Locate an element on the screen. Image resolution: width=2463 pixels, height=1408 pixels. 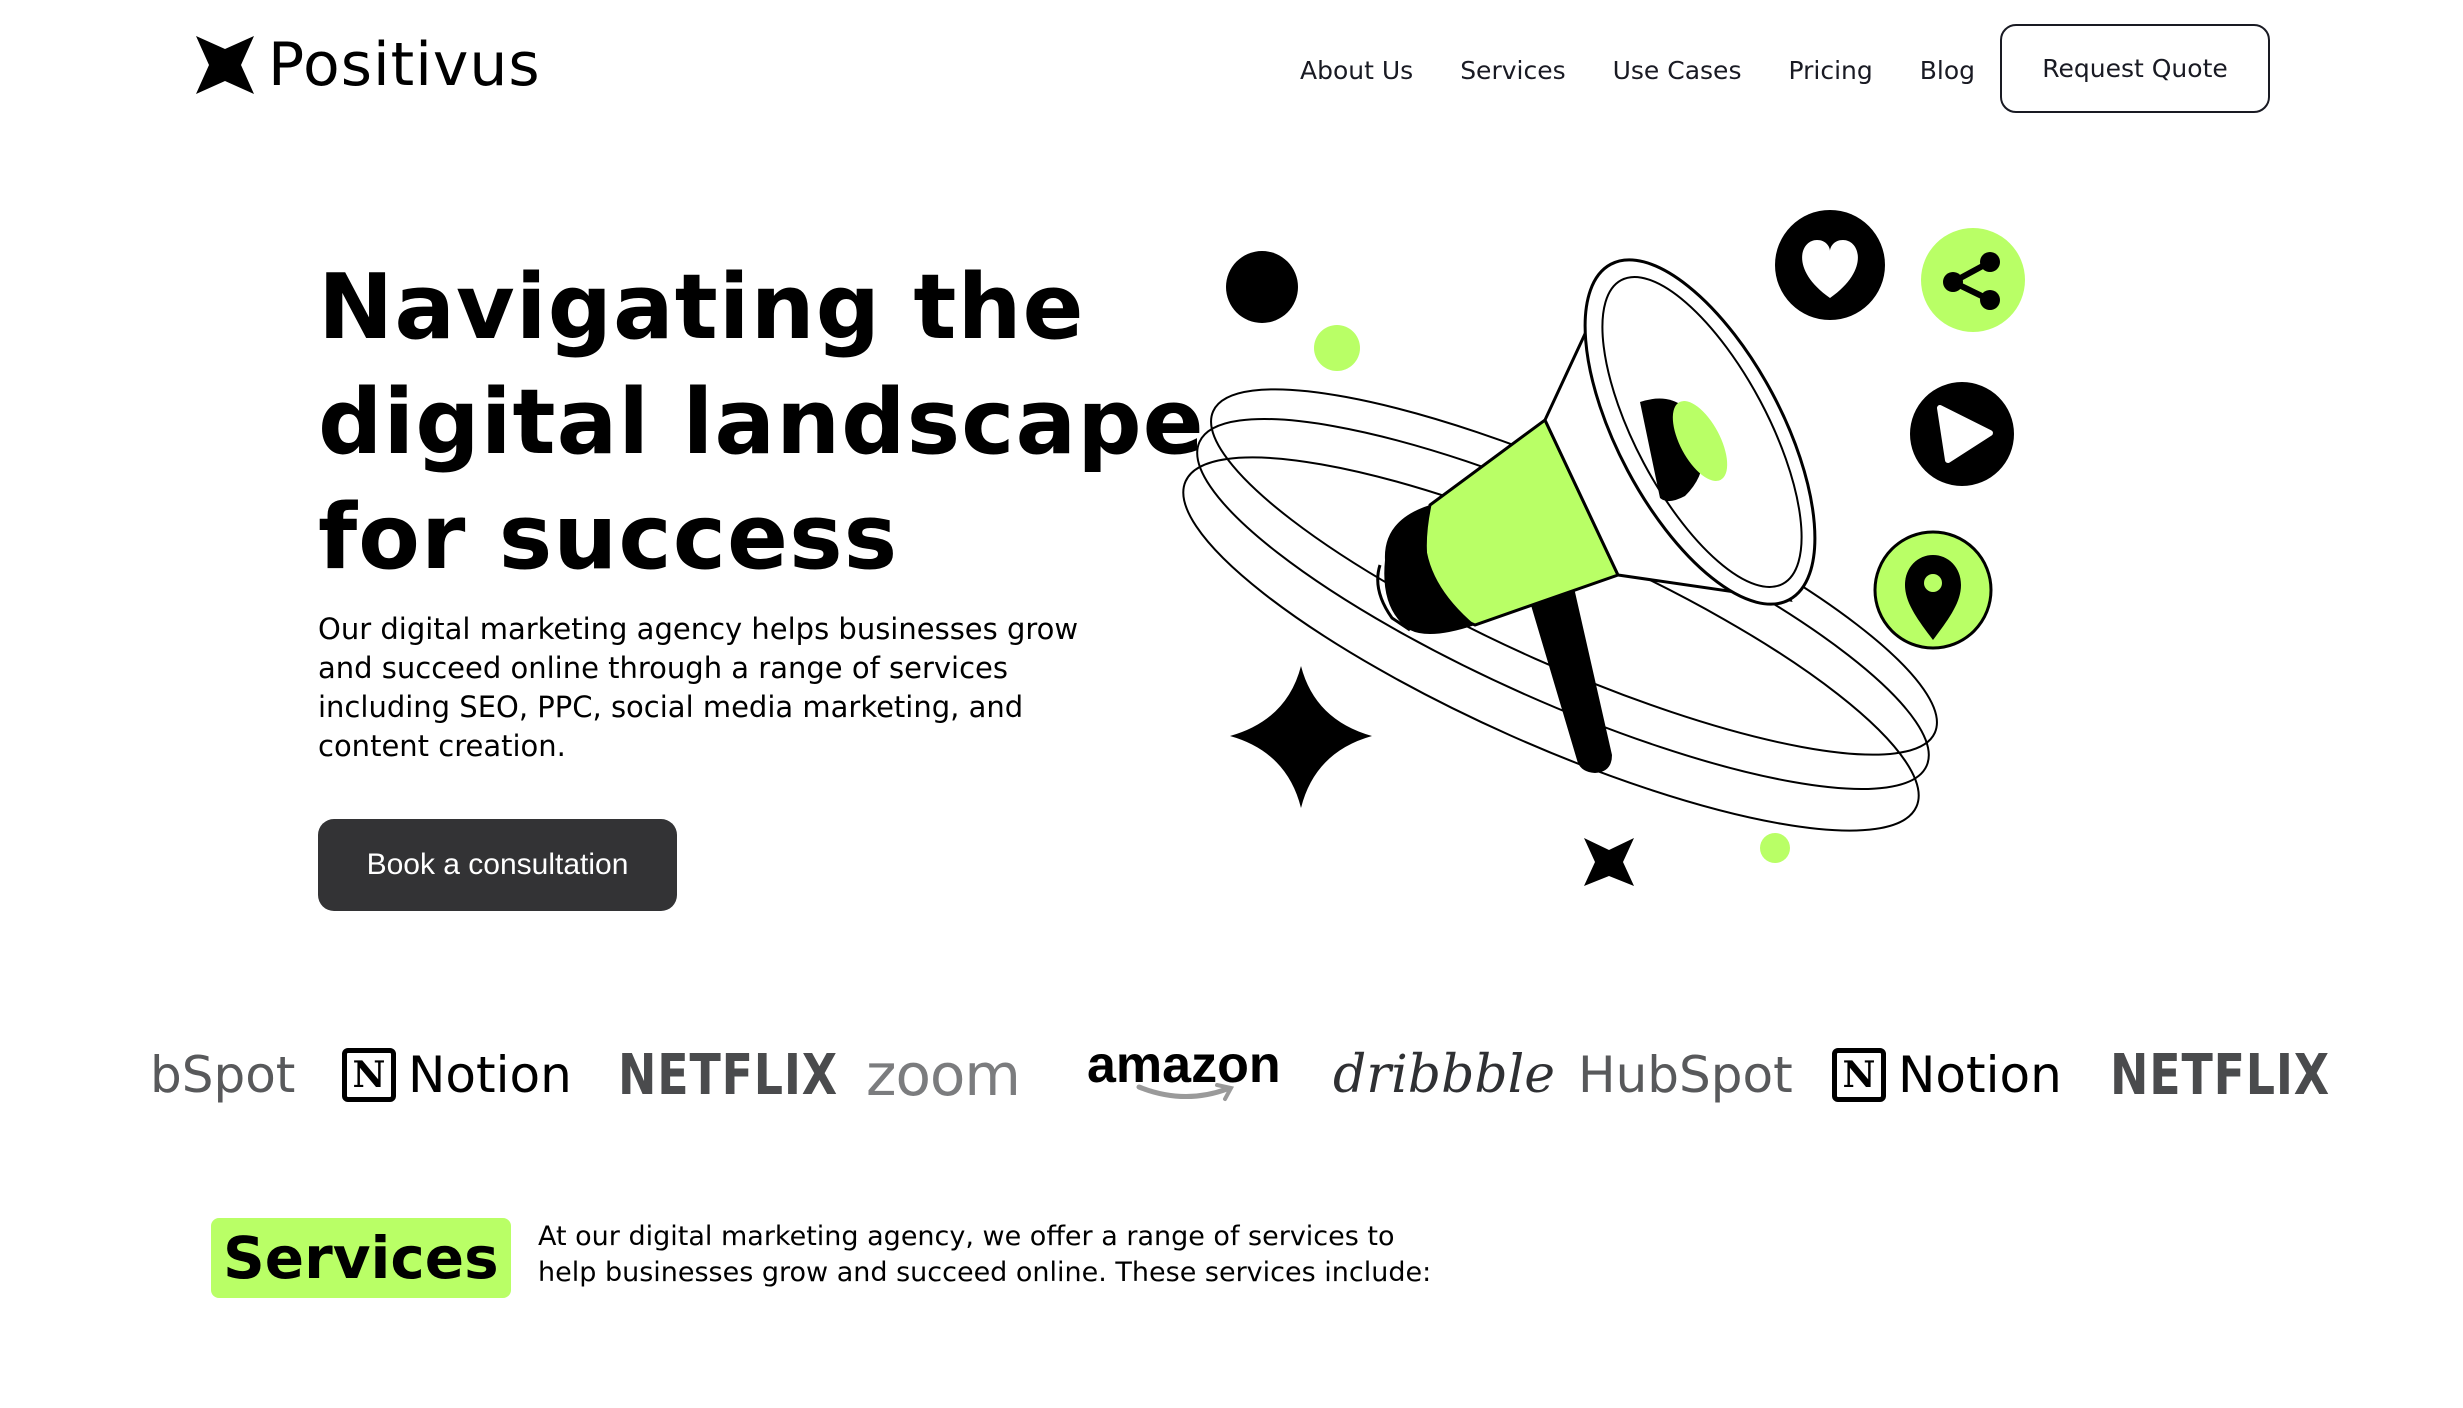
nav-link-use-cases: Use Cases is located at coordinates (1677, 70).